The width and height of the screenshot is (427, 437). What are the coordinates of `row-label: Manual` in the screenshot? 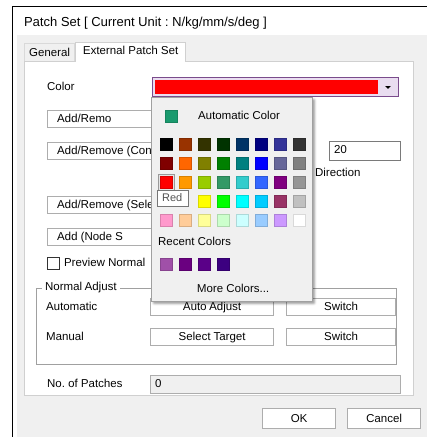 It's located at (65, 337).